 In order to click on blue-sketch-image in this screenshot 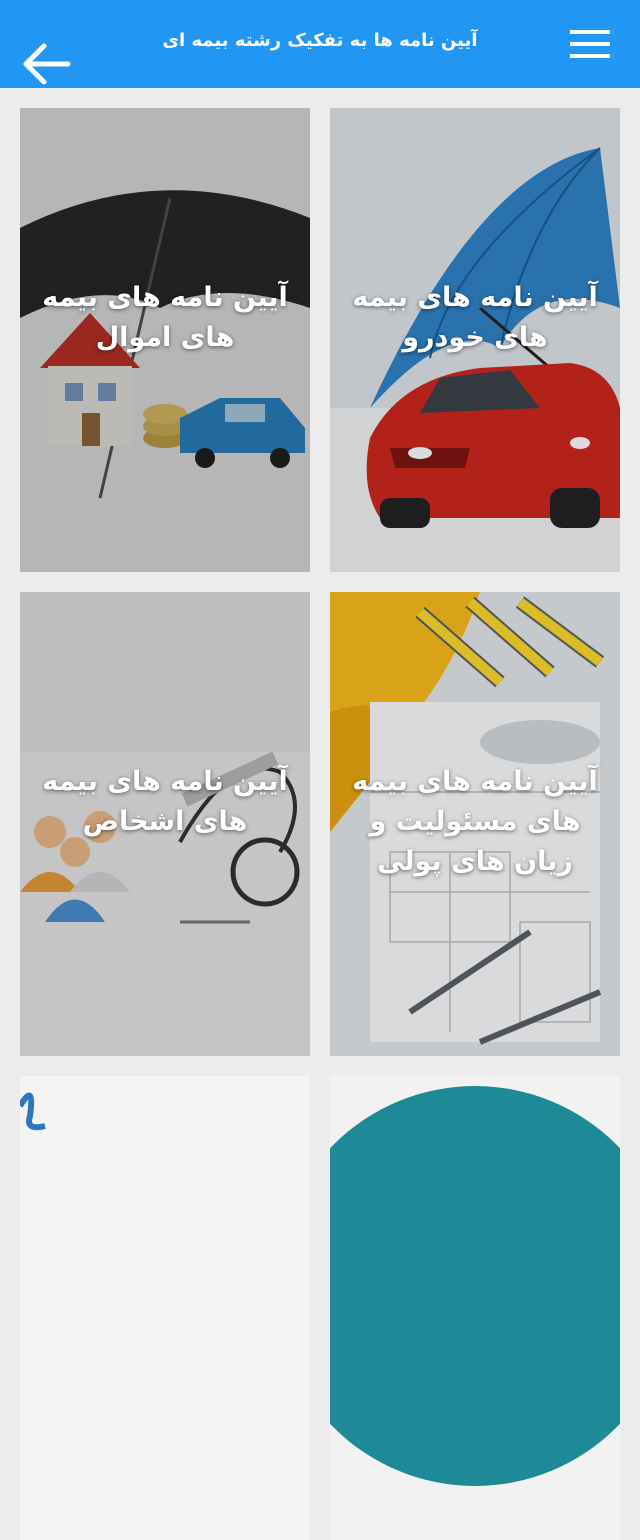, I will do `click(165, 1308)`.